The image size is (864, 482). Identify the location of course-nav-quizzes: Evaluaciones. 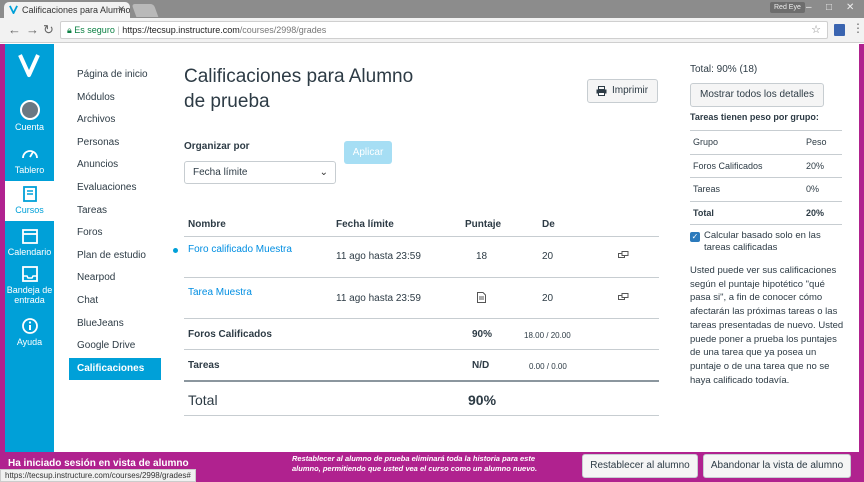
(115, 188).